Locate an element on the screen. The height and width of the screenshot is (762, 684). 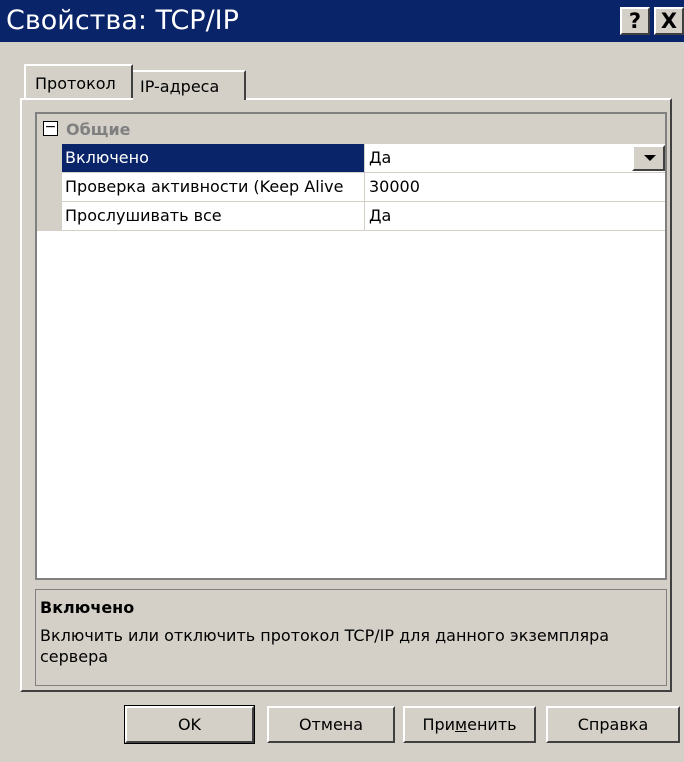
apply-label-mnemonic: м is located at coordinates (461, 724).